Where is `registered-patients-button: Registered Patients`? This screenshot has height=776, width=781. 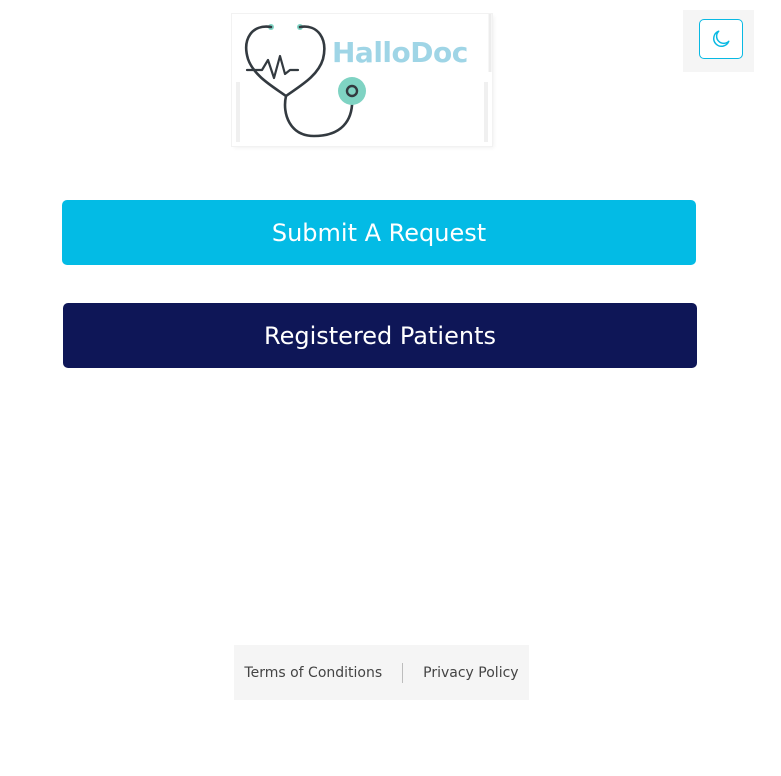
registered-patients-button: Registered Patients is located at coordinates (380, 335).